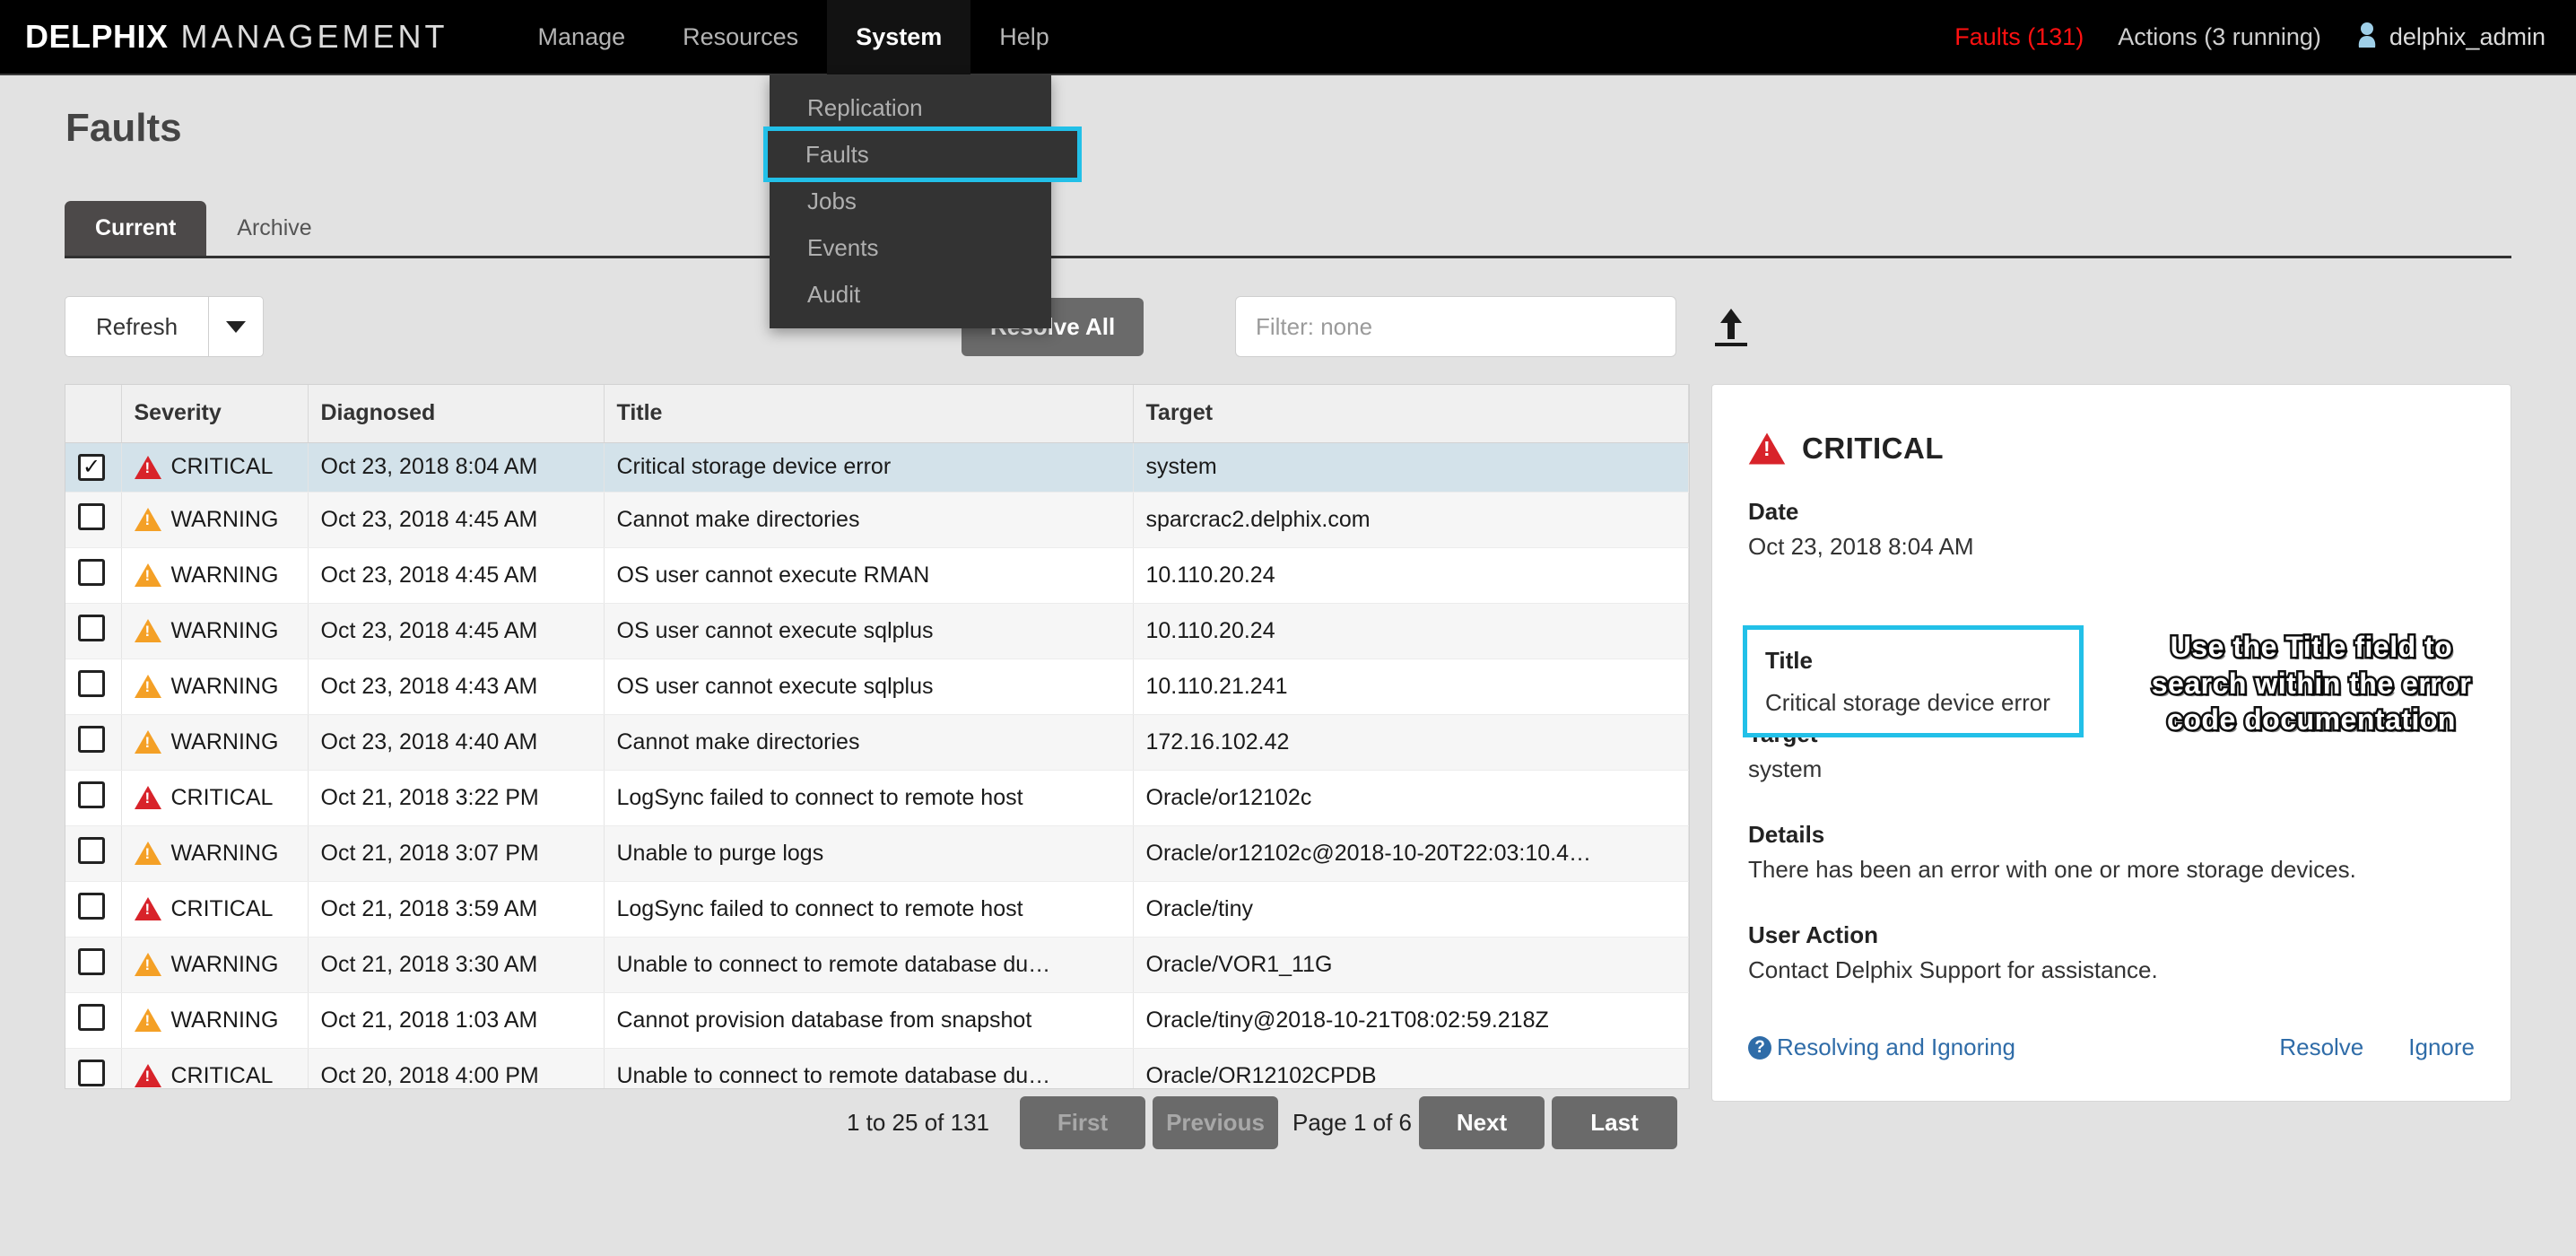  Describe the element at coordinates (1614, 1122) in the screenshot. I see `pagination-last-button: Last` at that location.